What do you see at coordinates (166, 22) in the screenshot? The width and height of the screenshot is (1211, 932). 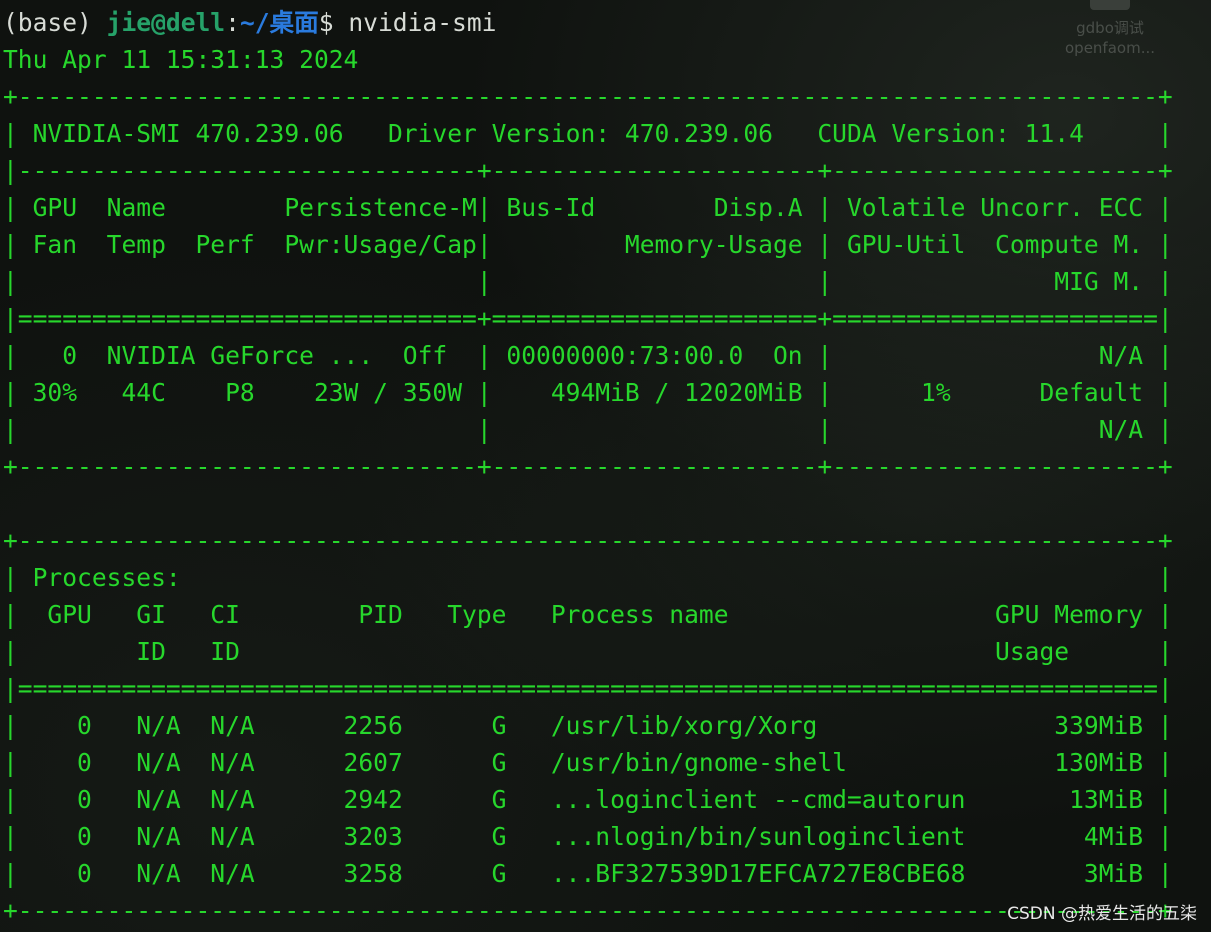 I see `user-host: jie@dell` at bounding box center [166, 22].